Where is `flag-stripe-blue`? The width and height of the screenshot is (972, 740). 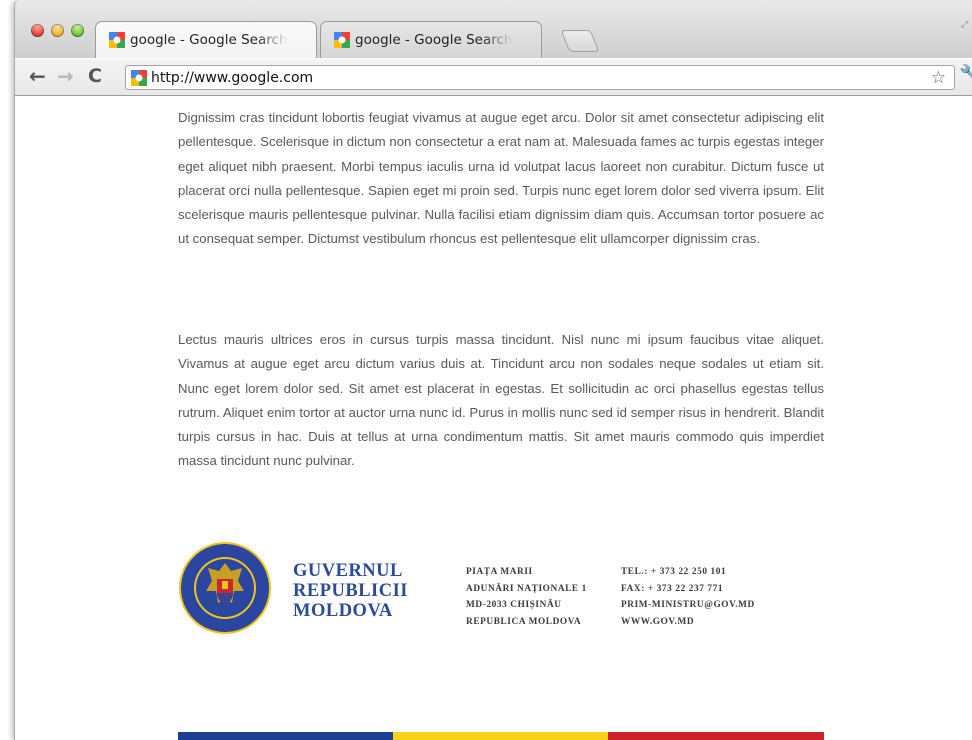
flag-stripe-blue is located at coordinates (285, 736).